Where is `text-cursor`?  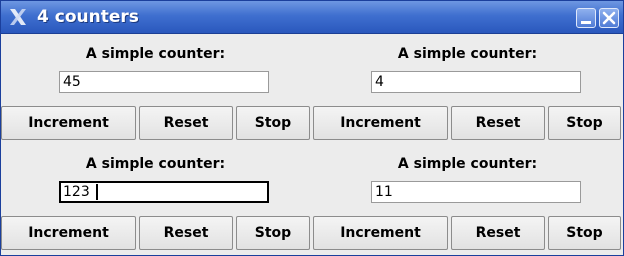
text-cursor is located at coordinates (97, 192).